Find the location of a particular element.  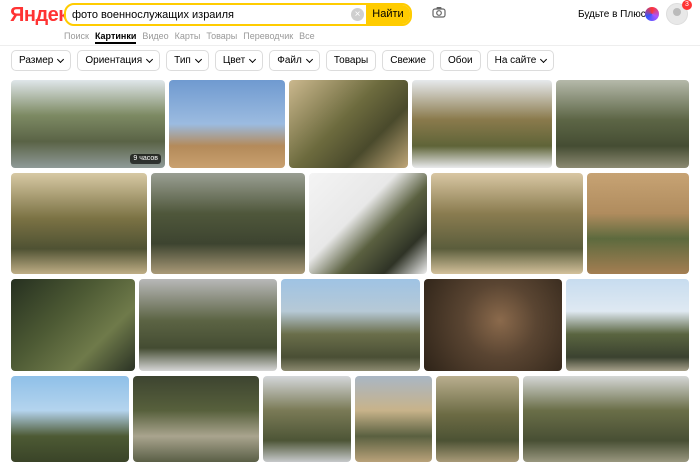

tab-translator: Переводчик is located at coordinates (268, 37).